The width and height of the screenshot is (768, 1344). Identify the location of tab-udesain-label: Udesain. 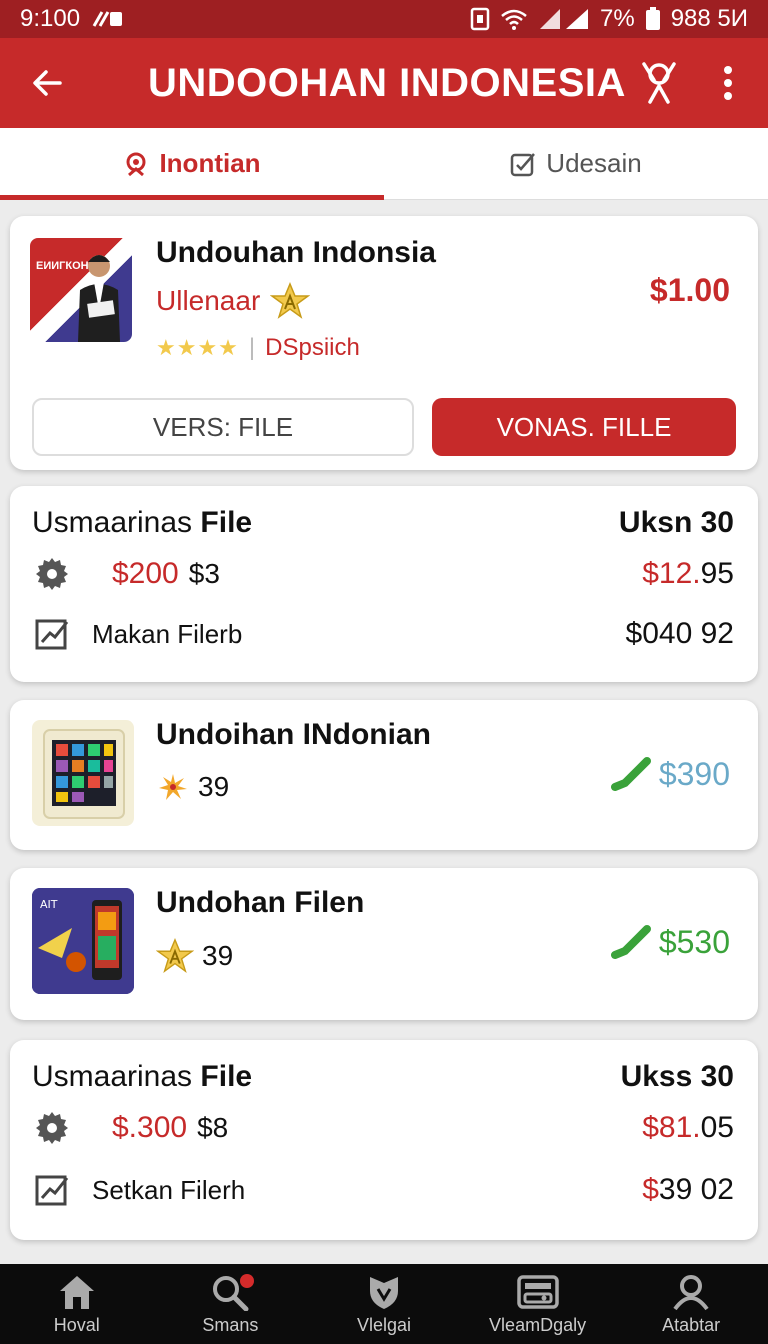
(594, 163).